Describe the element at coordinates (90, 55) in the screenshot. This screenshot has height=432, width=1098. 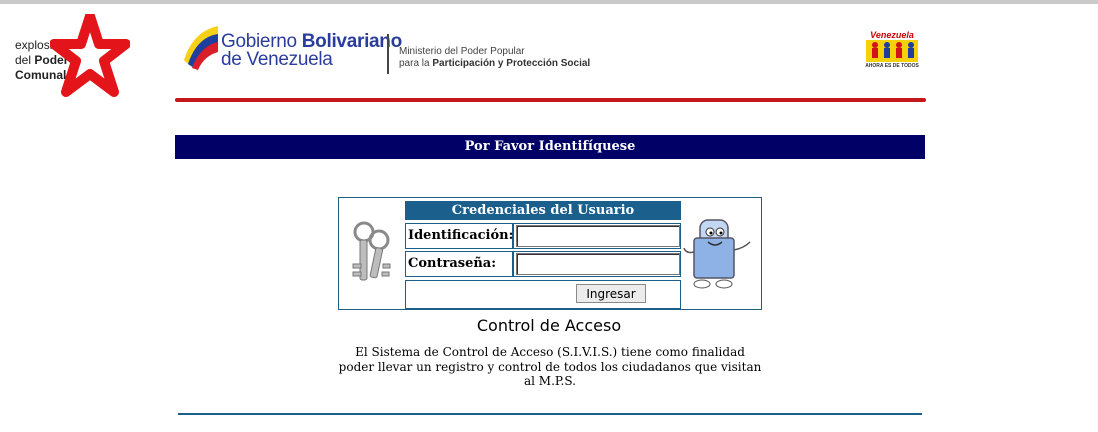
I see `red-star-icon` at that location.